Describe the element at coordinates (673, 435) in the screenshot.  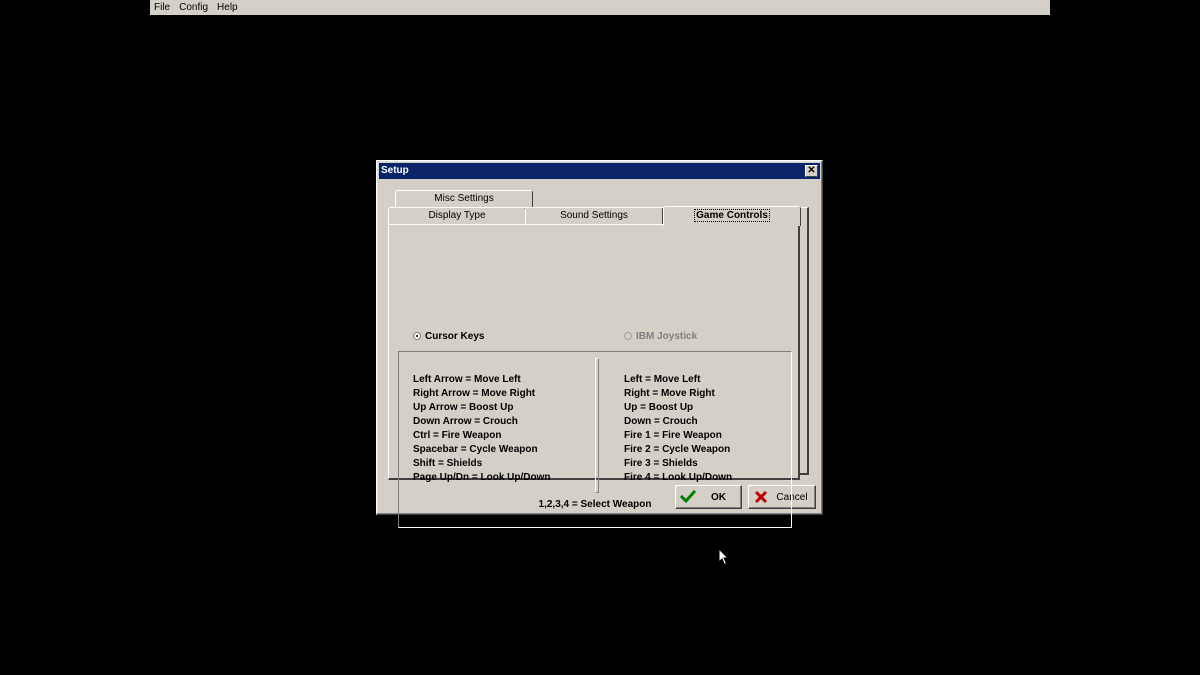
I see `joystick-mapping: Fire 1 = Fire Weapon` at that location.